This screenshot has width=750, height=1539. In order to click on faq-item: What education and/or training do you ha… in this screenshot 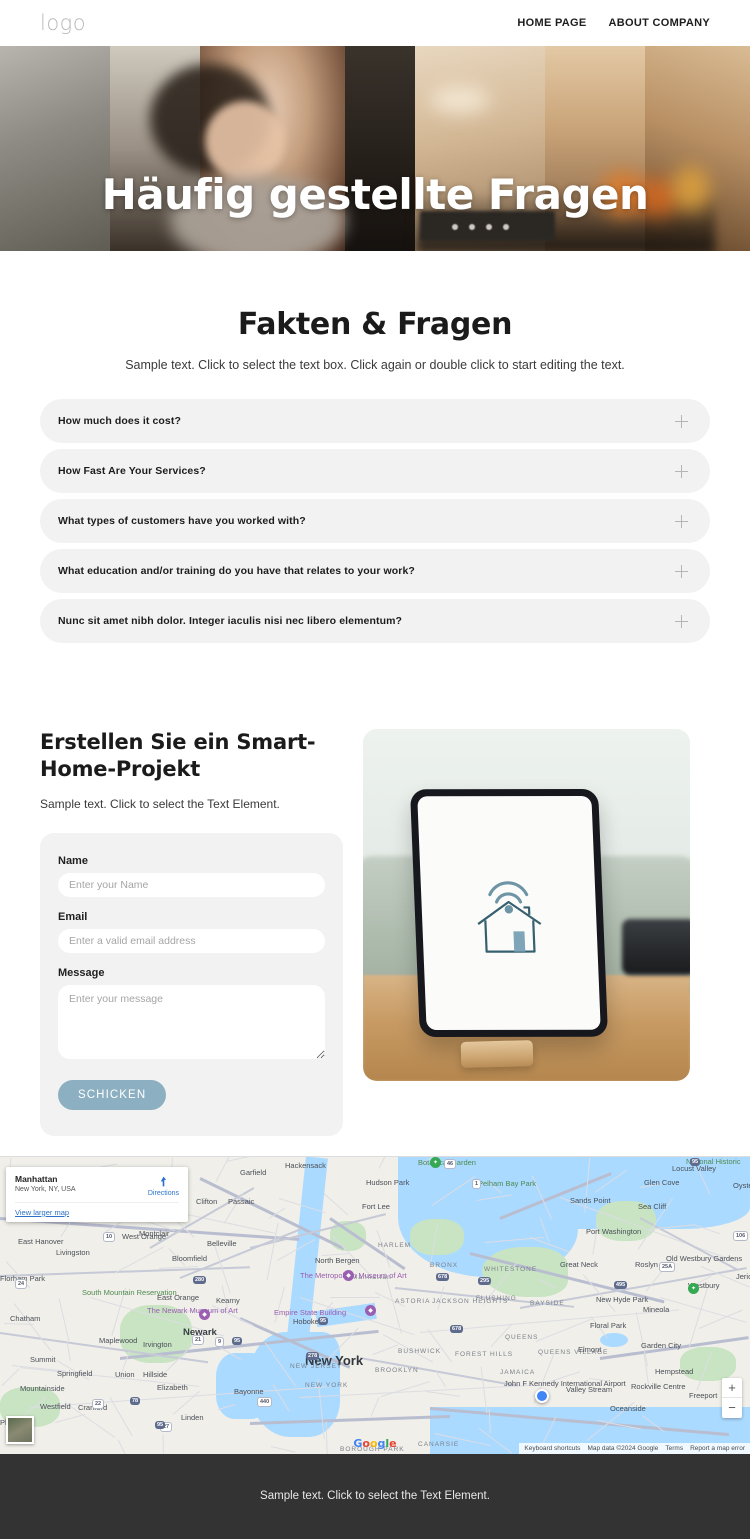, I will do `click(375, 571)`.